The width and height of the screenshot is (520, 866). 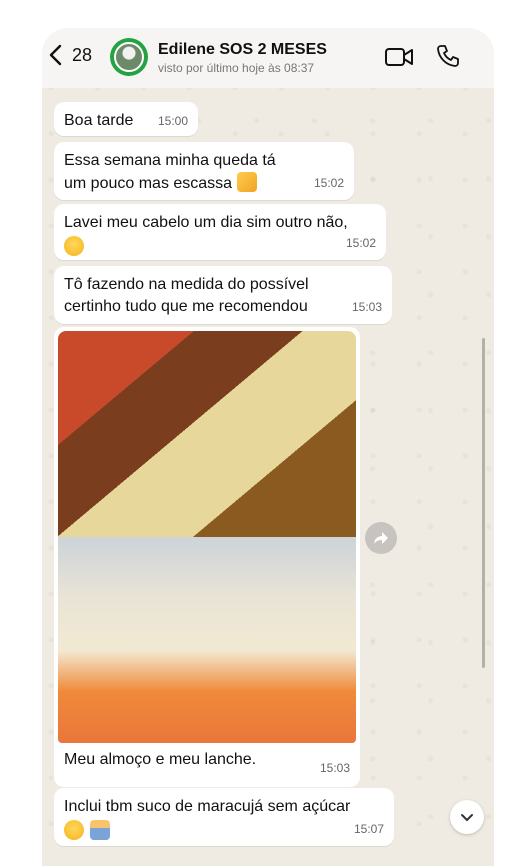 I want to click on avatar-image, so click(x=129, y=57).